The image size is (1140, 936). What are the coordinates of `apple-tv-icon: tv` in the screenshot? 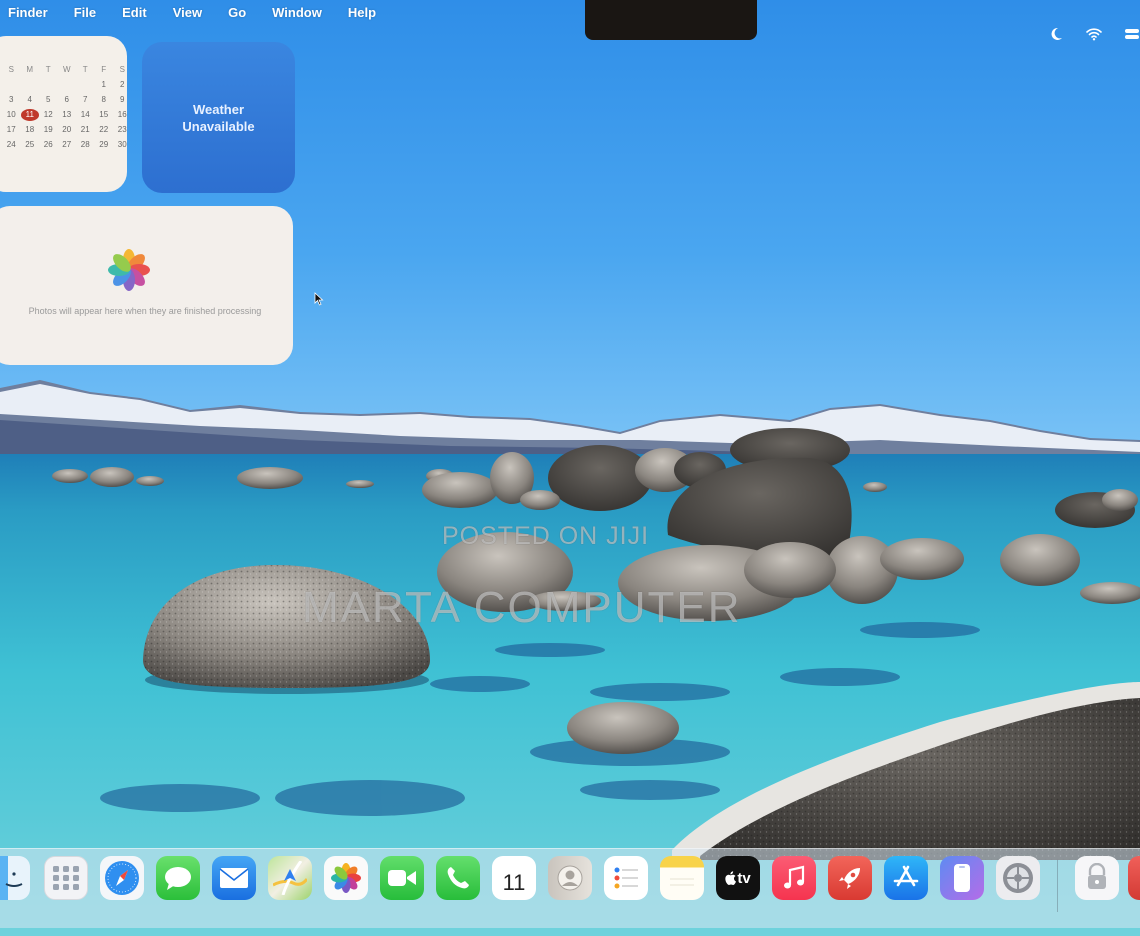 It's located at (738, 878).